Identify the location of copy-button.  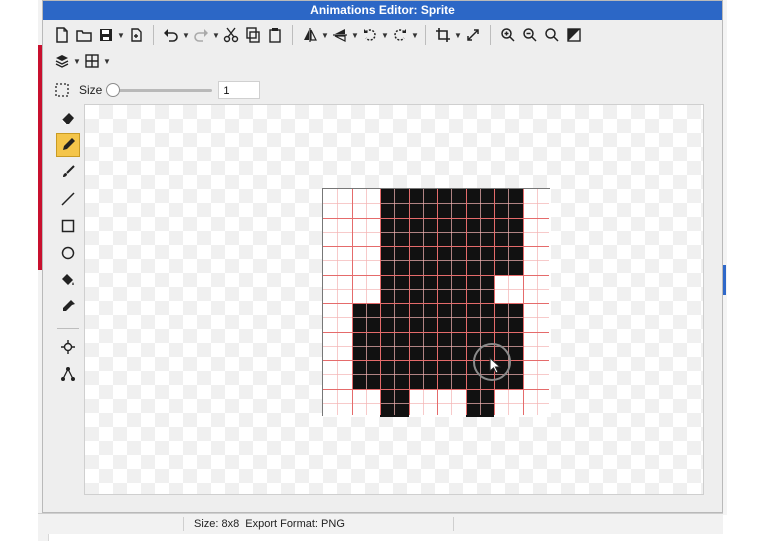
(253, 35).